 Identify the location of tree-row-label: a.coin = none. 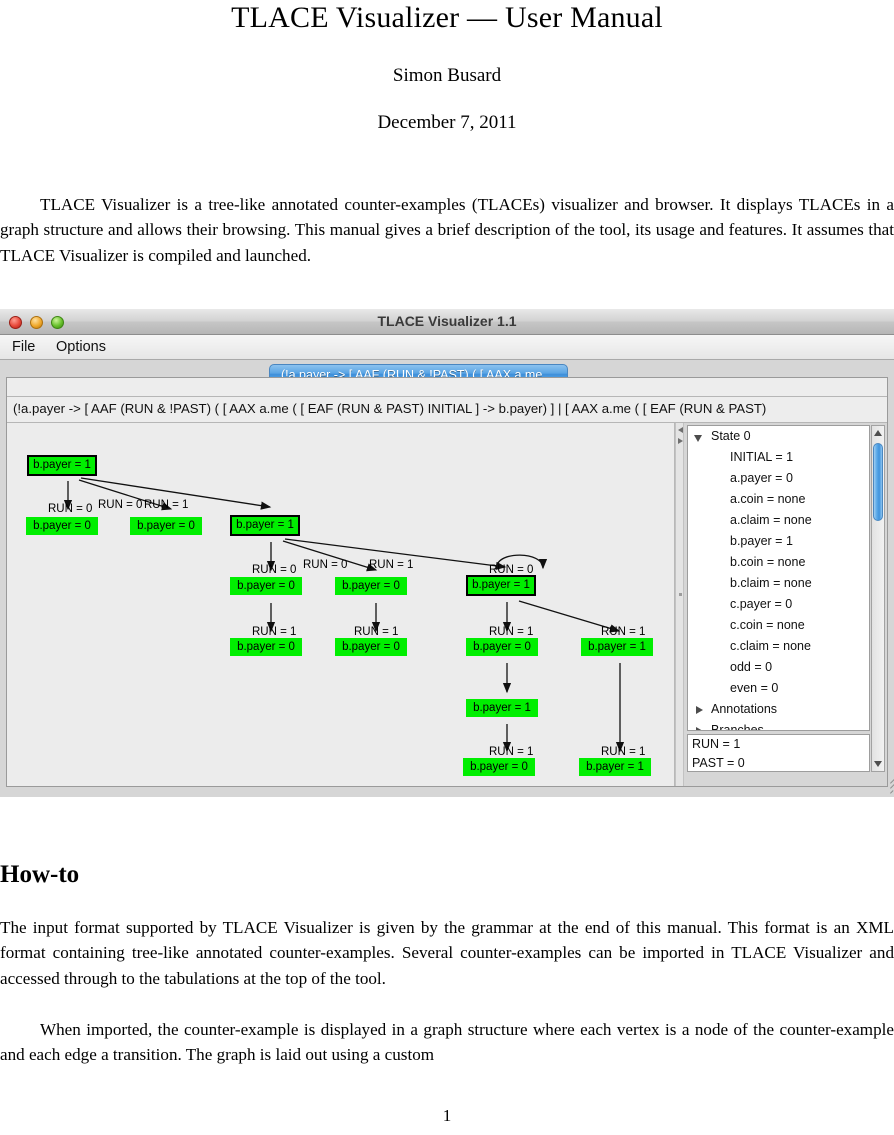
(768, 499).